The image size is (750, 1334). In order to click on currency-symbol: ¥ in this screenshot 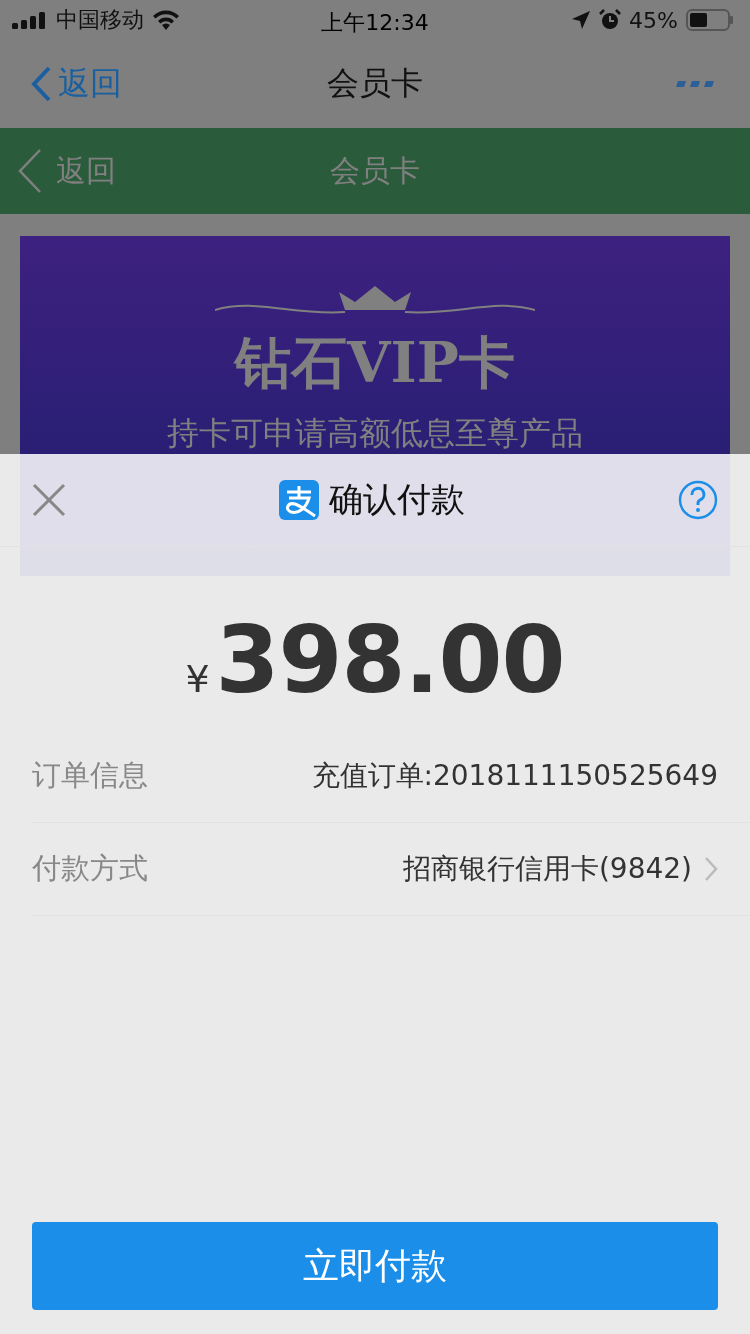, I will do `click(197, 679)`.